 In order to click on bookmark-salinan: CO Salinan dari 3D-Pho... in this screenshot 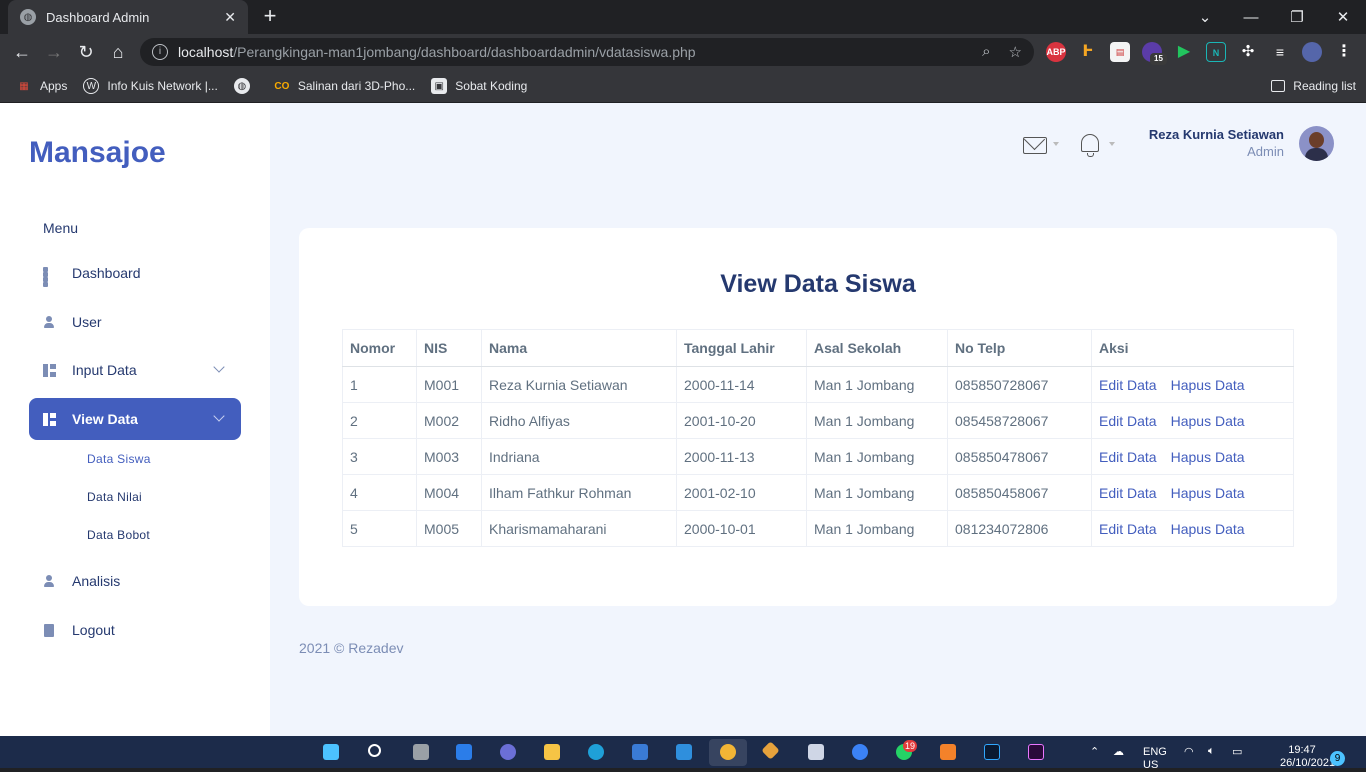, I will do `click(344, 86)`.